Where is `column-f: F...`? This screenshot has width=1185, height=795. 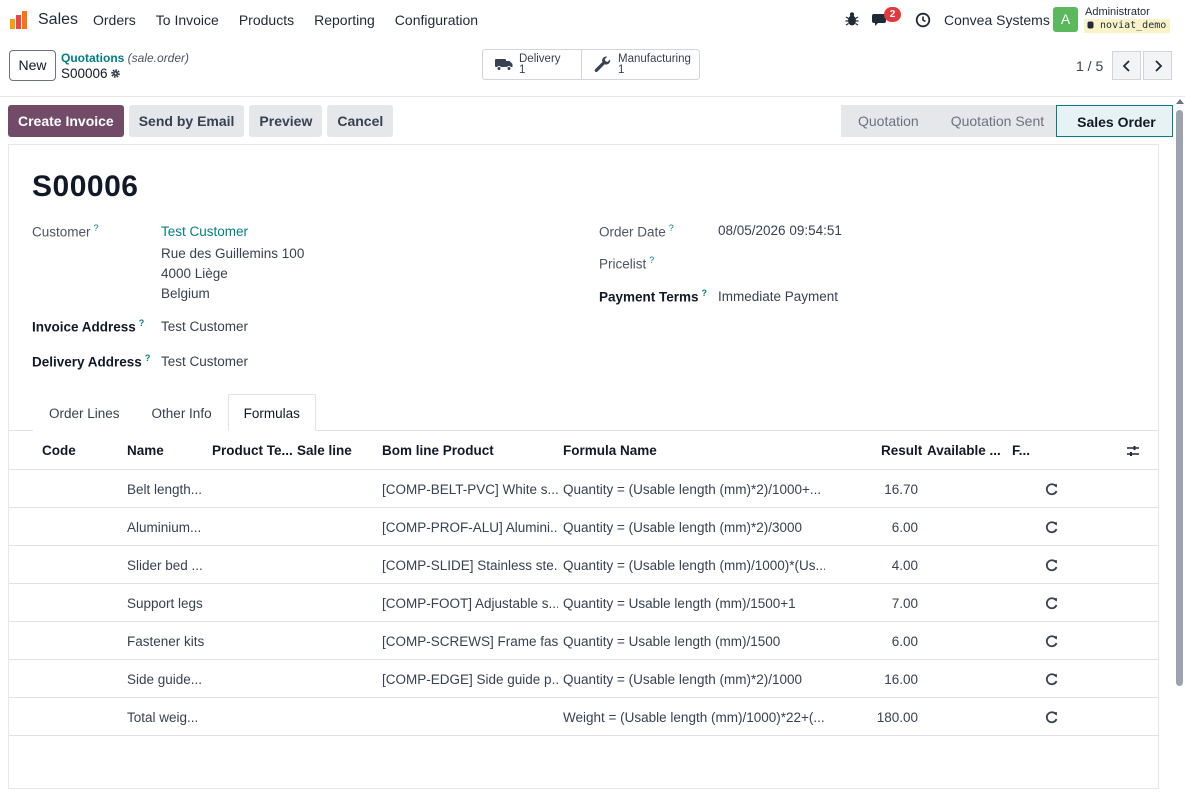
column-f: F... is located at coordinates (1021, 450).